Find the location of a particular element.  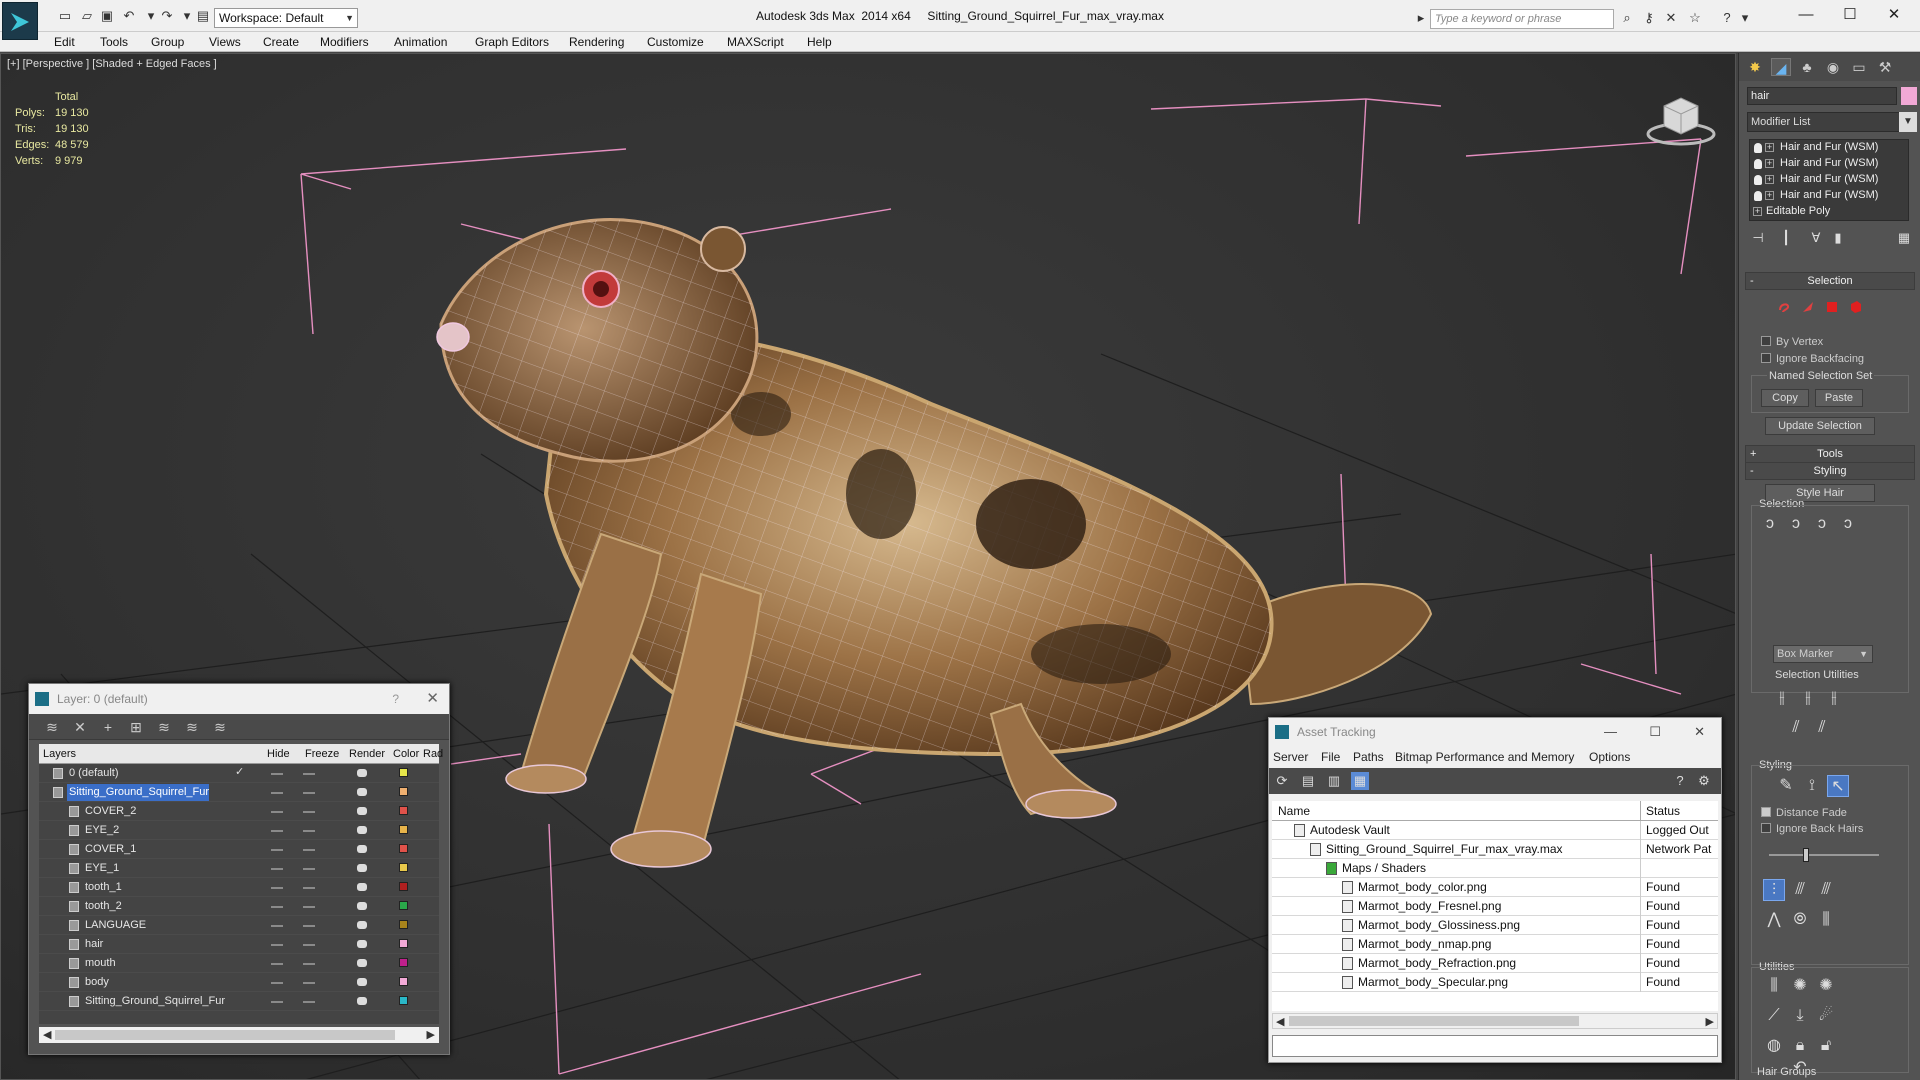

layer-row: tooth_2 is located at coordinates (239, 906).